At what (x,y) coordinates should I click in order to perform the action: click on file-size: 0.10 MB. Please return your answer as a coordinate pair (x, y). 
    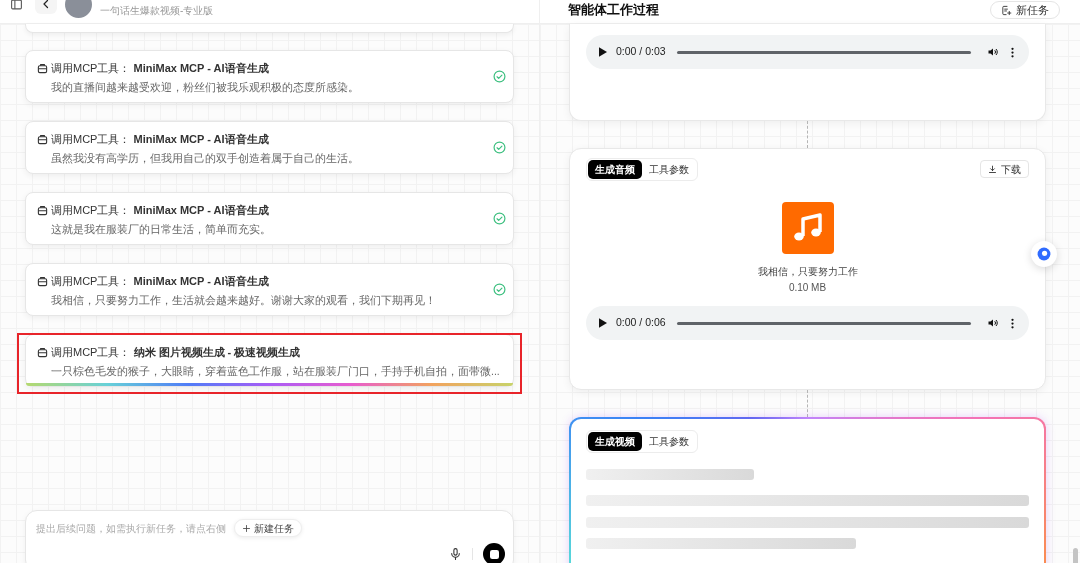
    Looking at the image, I should click on (807, 288).